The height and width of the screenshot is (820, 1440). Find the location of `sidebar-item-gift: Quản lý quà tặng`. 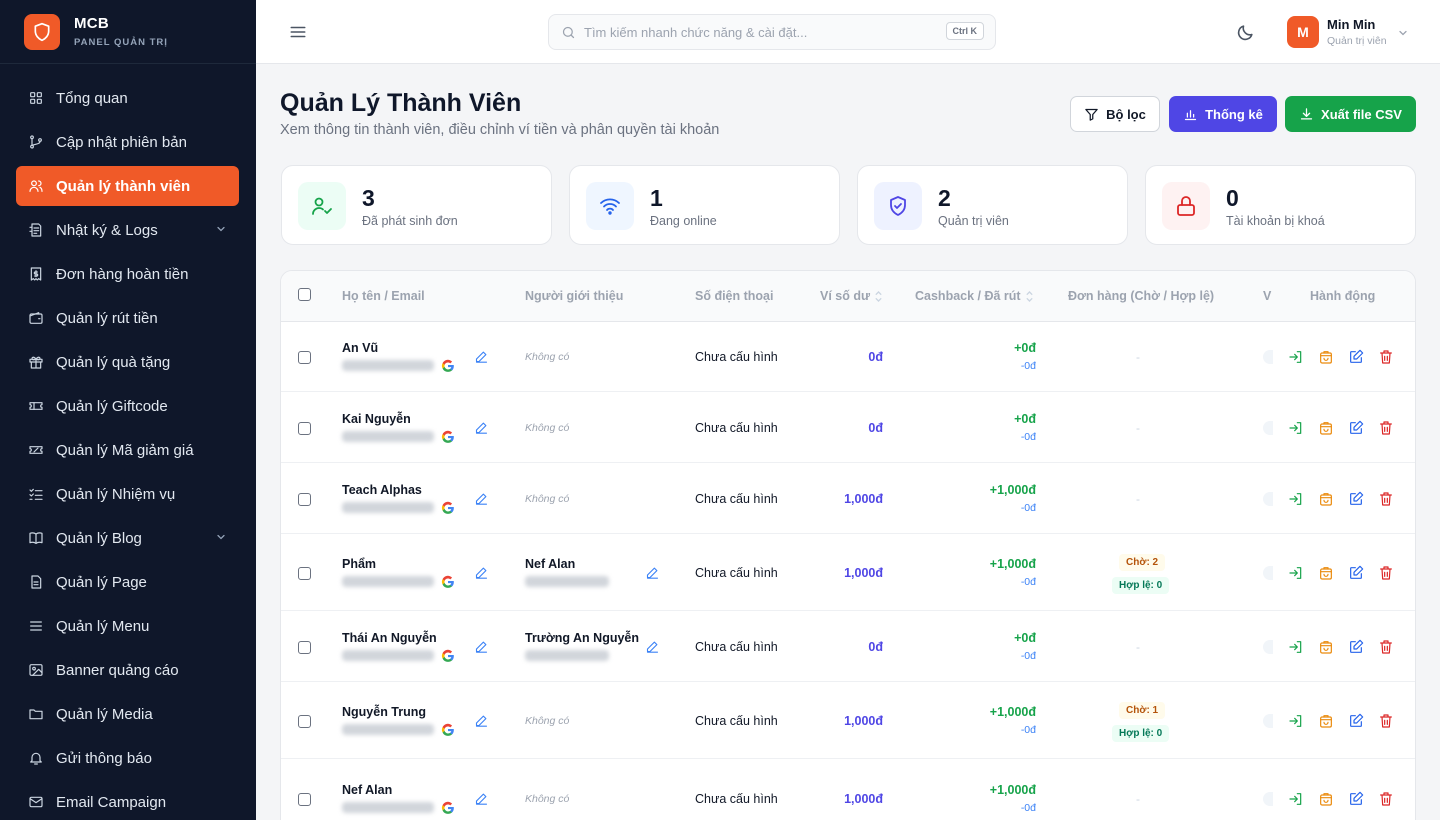

sidebar-item-gift: Quản lý quà tặng is located at coordinates (127, 362).